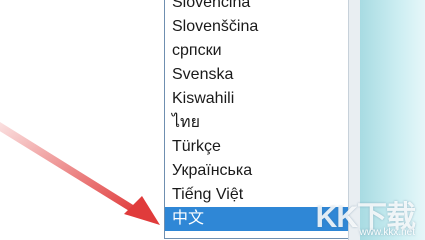 The width and height of the screenshot is (425, 240). What do you see at coordinates (256, 51) in the screenshot?
I see `language-option-serbian: српски` at bounding box center [256, 51].